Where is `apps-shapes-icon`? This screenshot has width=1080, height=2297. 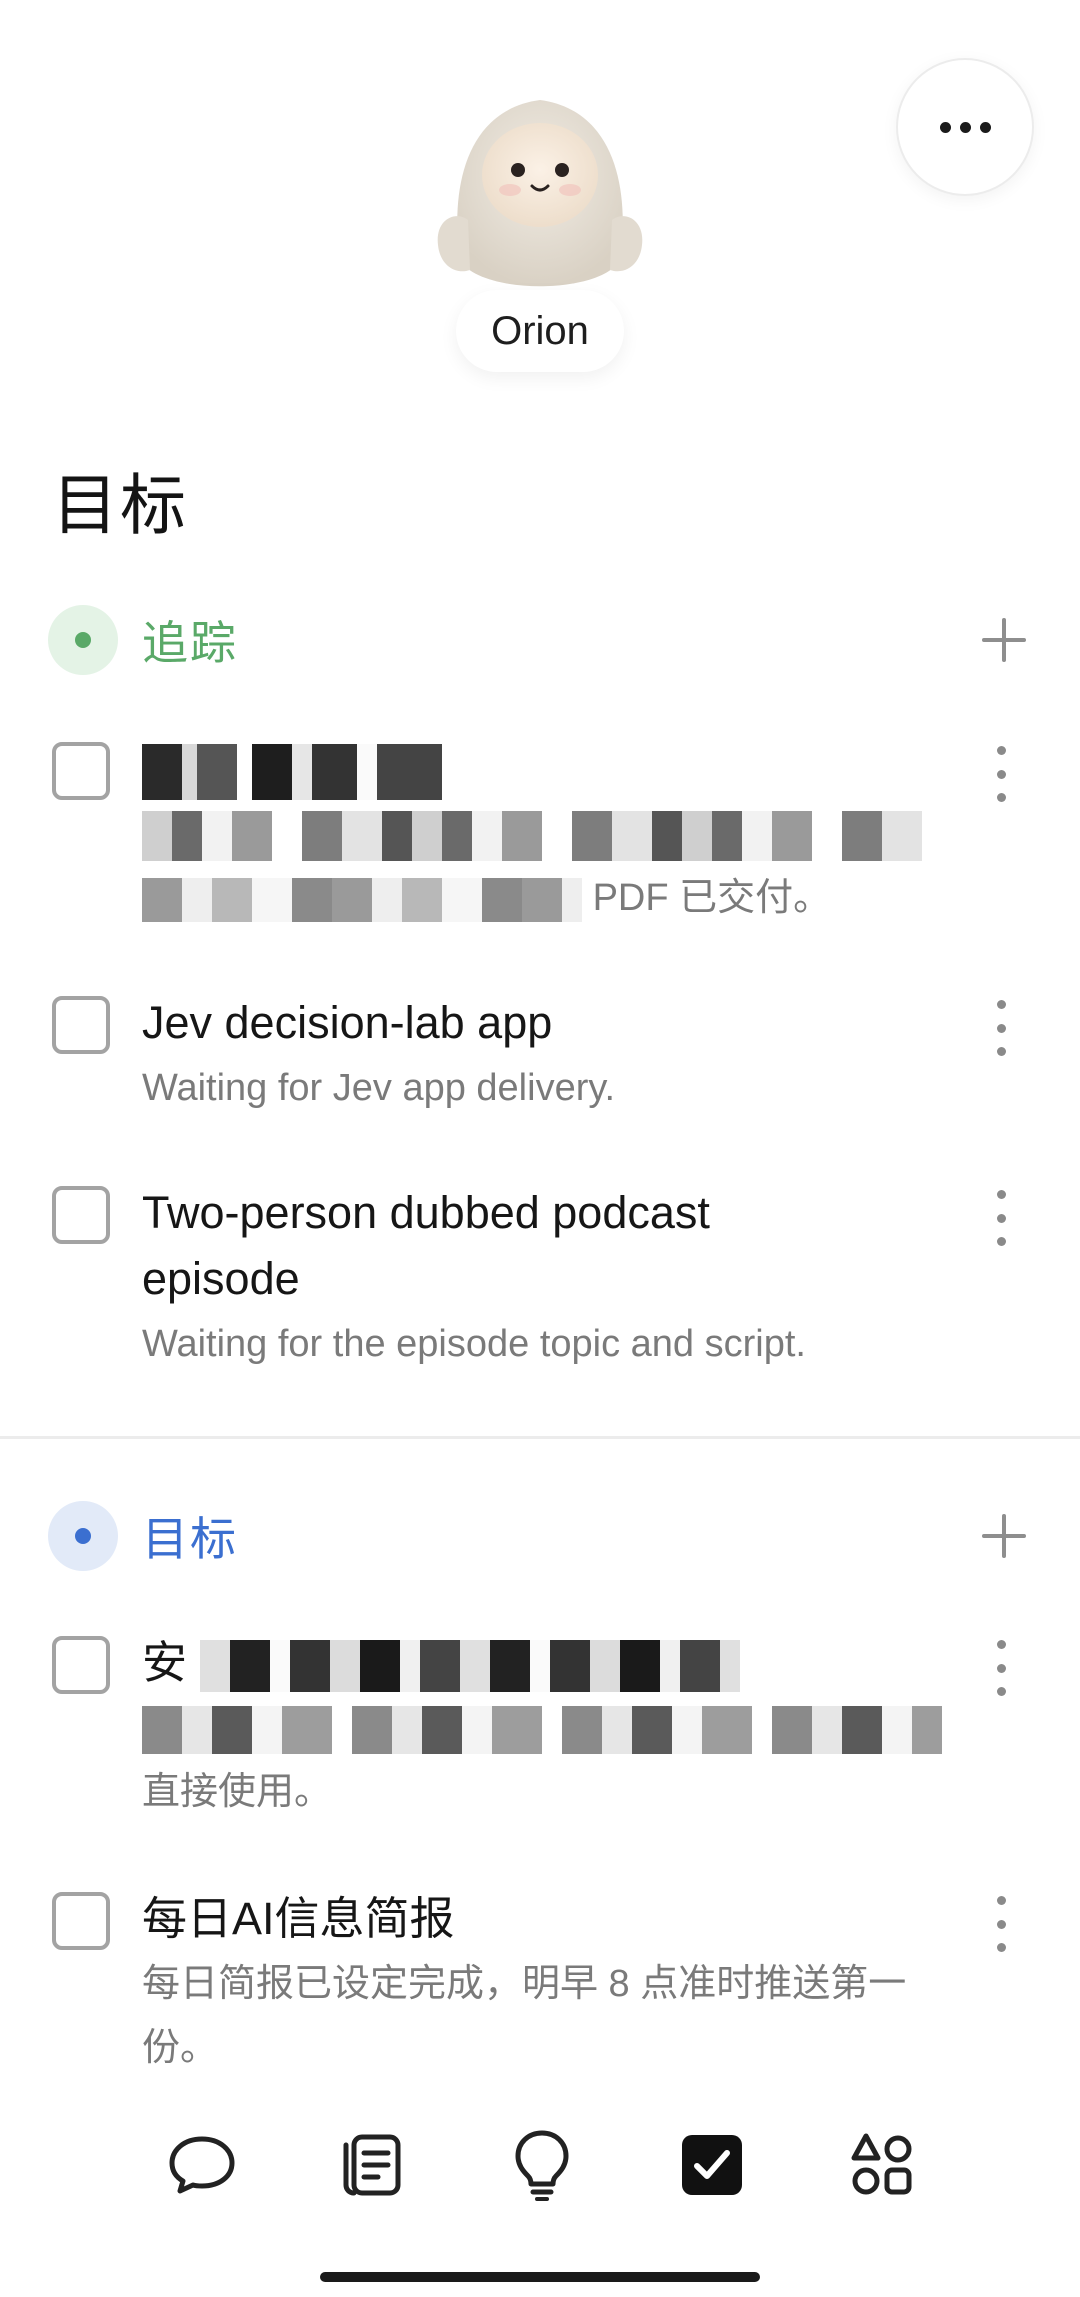
apps-shapes-icon is located at coordinates (881, 2164).